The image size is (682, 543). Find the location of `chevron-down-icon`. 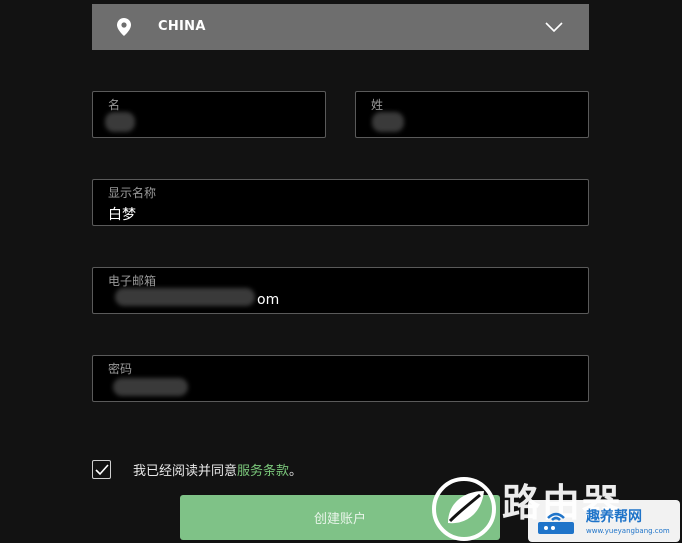

chevron-down-icon is located at coordinates (554, 27).